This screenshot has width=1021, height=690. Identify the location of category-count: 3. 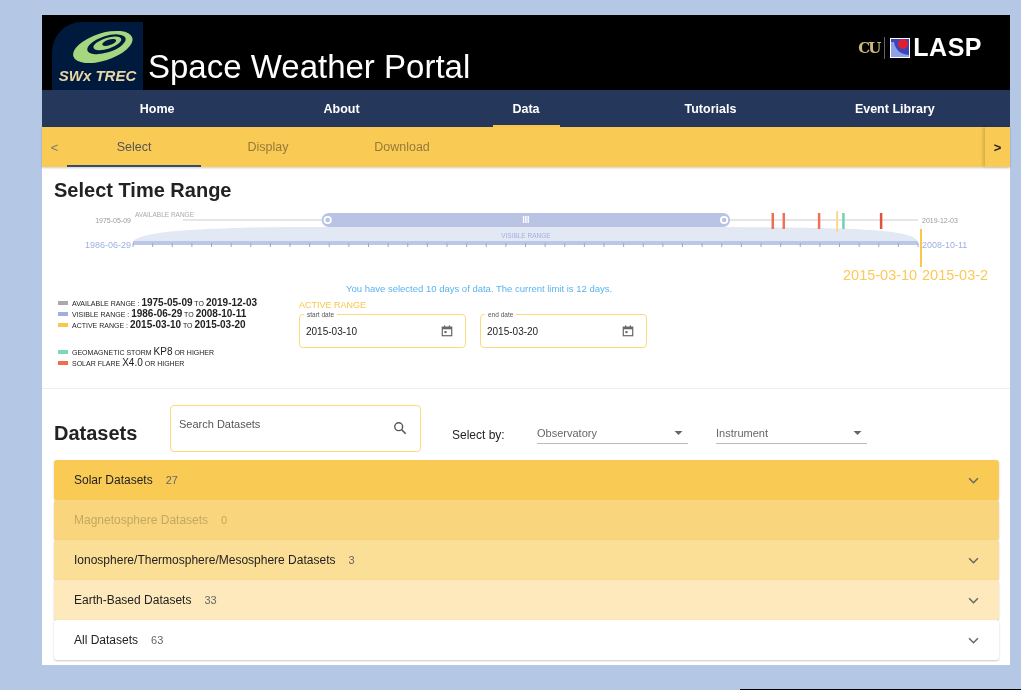
(351, 560).